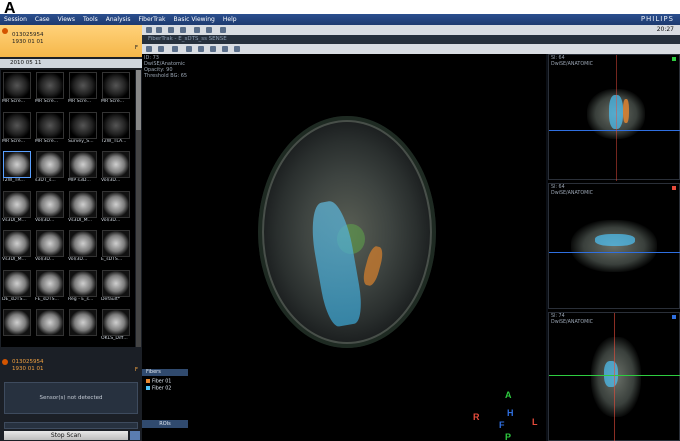  Describe the element at coordinates (148, 381) in the screenshot. I see `fiber-color-swatch` at that location.